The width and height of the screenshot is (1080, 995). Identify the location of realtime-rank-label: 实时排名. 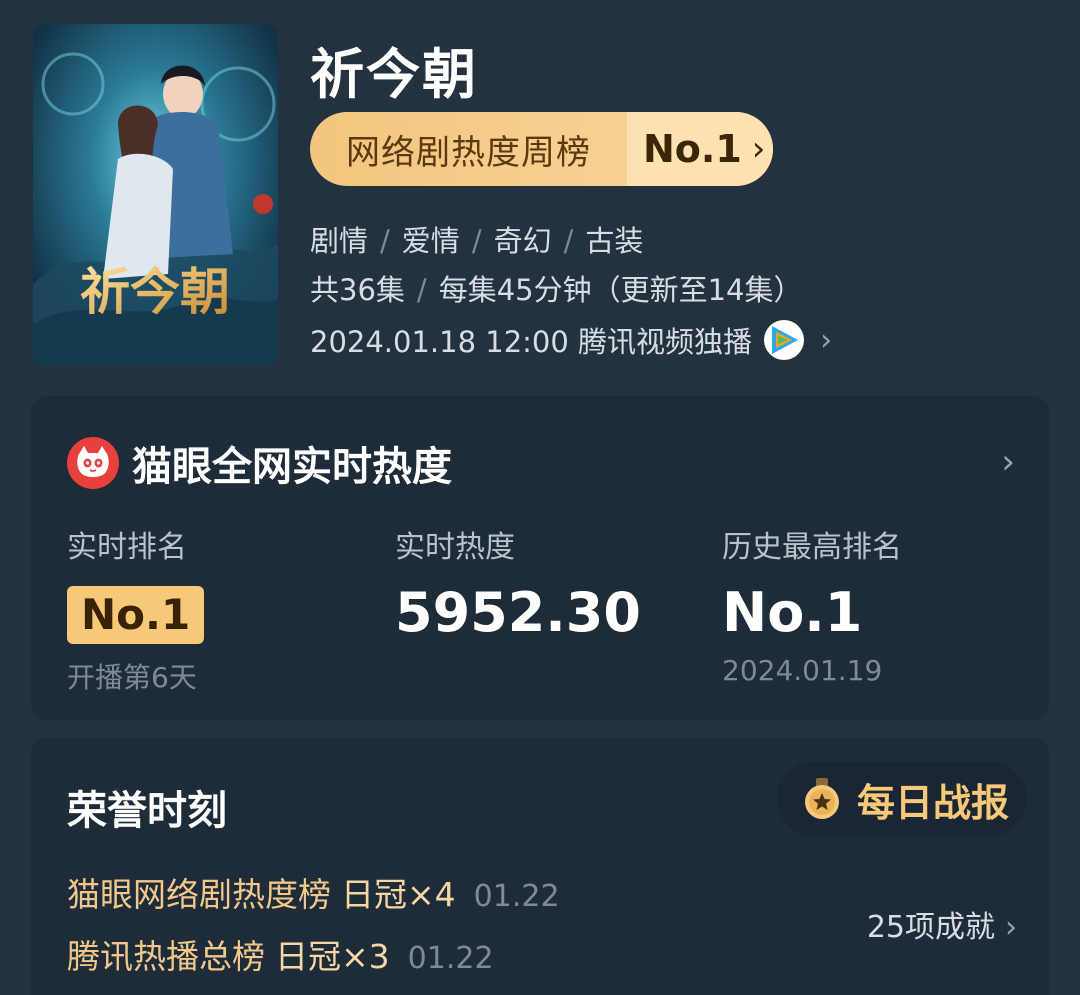
(127, 547).